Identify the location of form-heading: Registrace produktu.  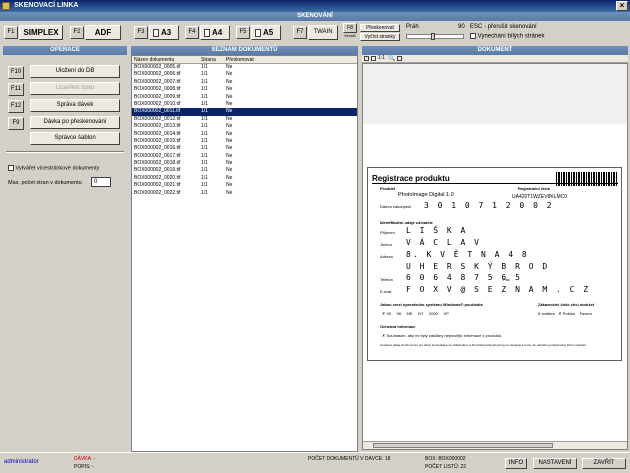
(411, 178).